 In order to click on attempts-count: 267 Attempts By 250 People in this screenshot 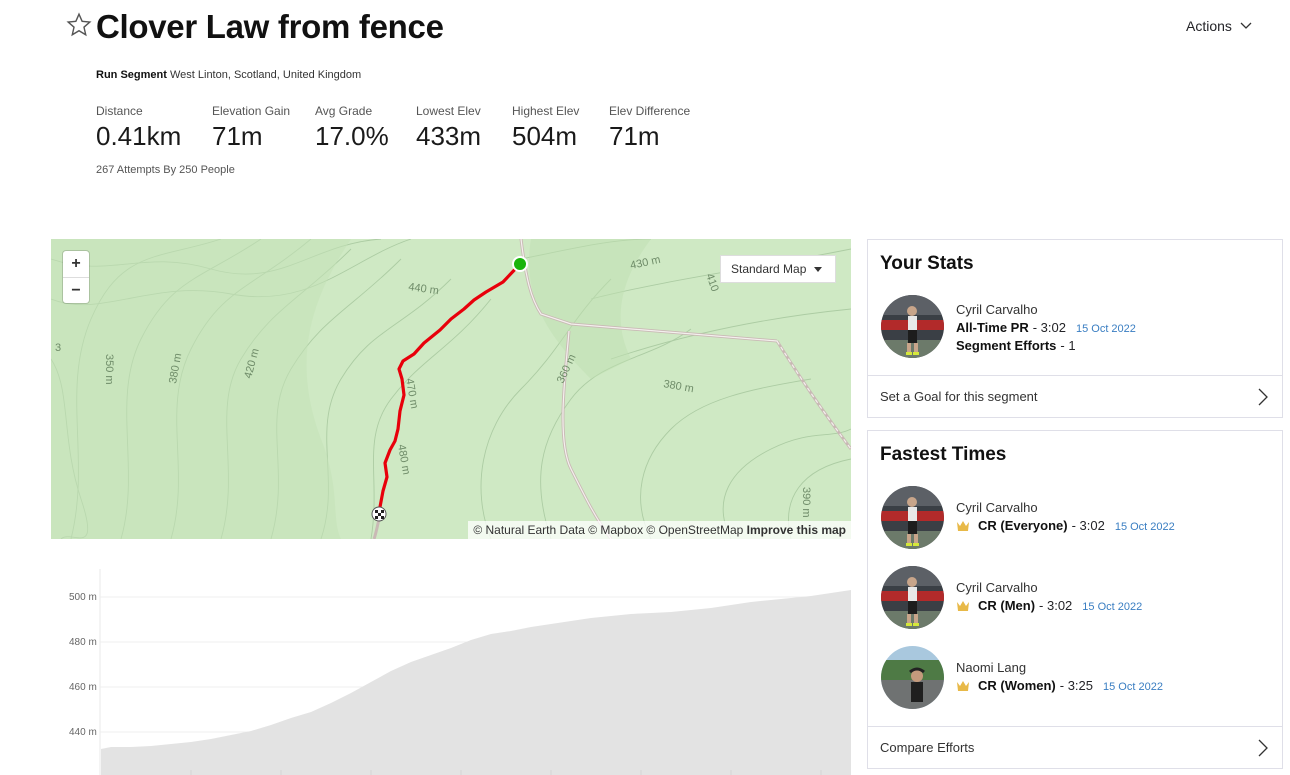, I will do `click(165, 170)`.